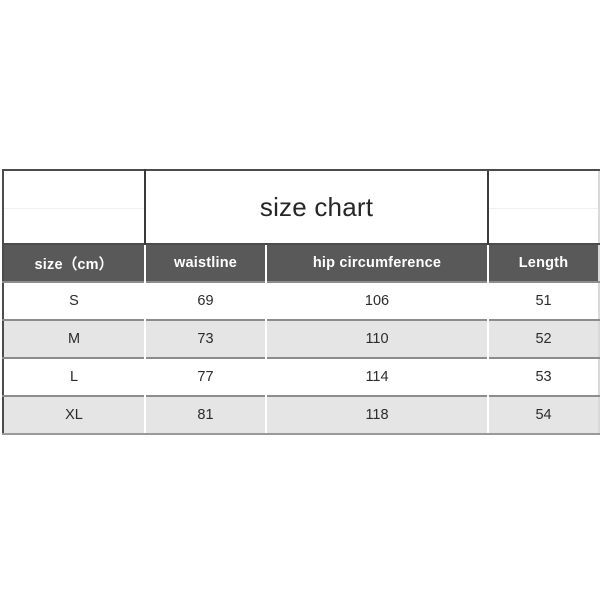 This screenshot has width=600, height=600. I want to click on cell-waist: 81, so click(205, 415).